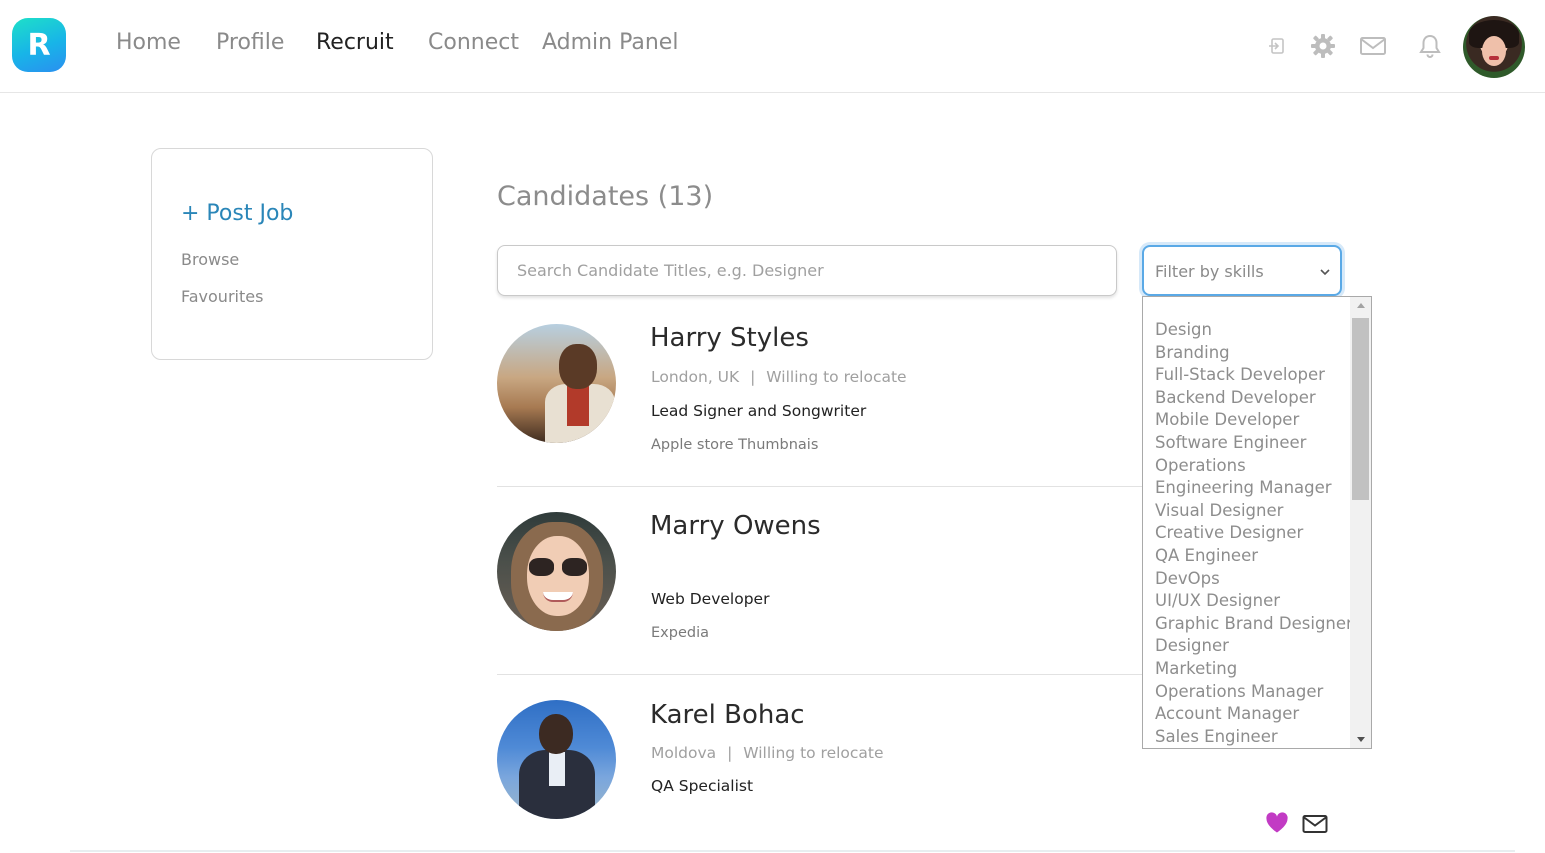 The image size is (1545, 853). What do you see at coordinates (1325, 272) in the screenshot?
I see `chevron-down-icon` at bounding box center [1325, 272].